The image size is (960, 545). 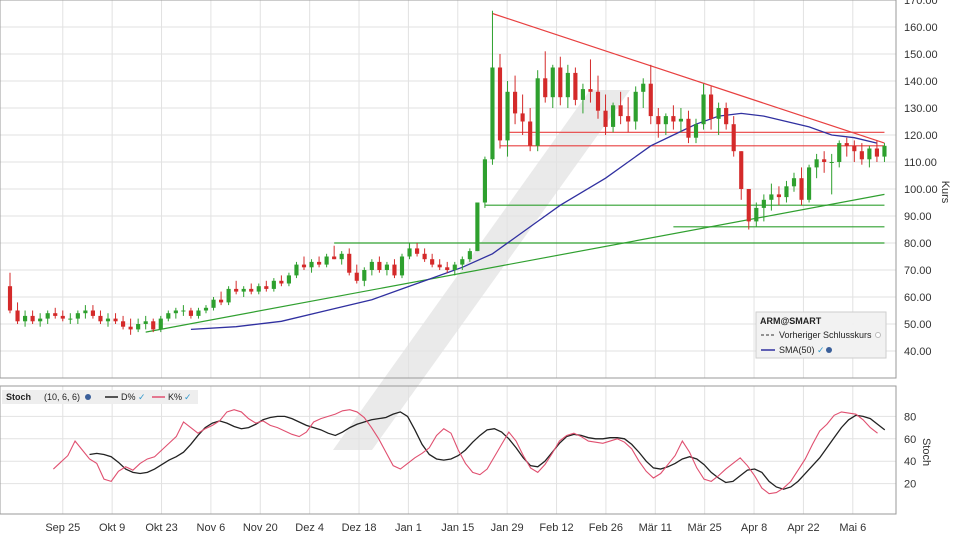 I want to click on legend-item-sma: SMA(50), so click(x=797, y=350).